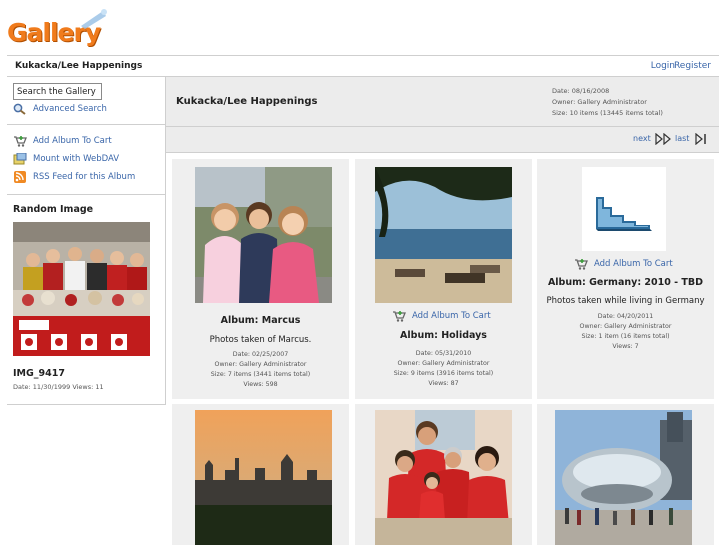 This screenshot has height=545, width=727. What do you see at coordinates (39, 373) in the screenshot?
I see `random-image-name: IMG_9417` at bounding box center [39, 373].